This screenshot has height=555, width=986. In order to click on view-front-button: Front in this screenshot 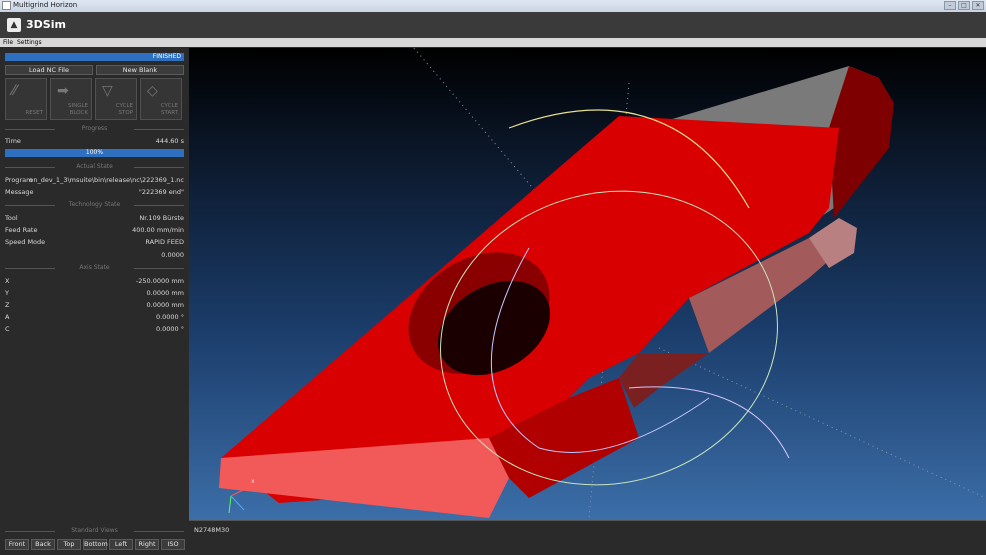, I will do `click(17, 544)`.